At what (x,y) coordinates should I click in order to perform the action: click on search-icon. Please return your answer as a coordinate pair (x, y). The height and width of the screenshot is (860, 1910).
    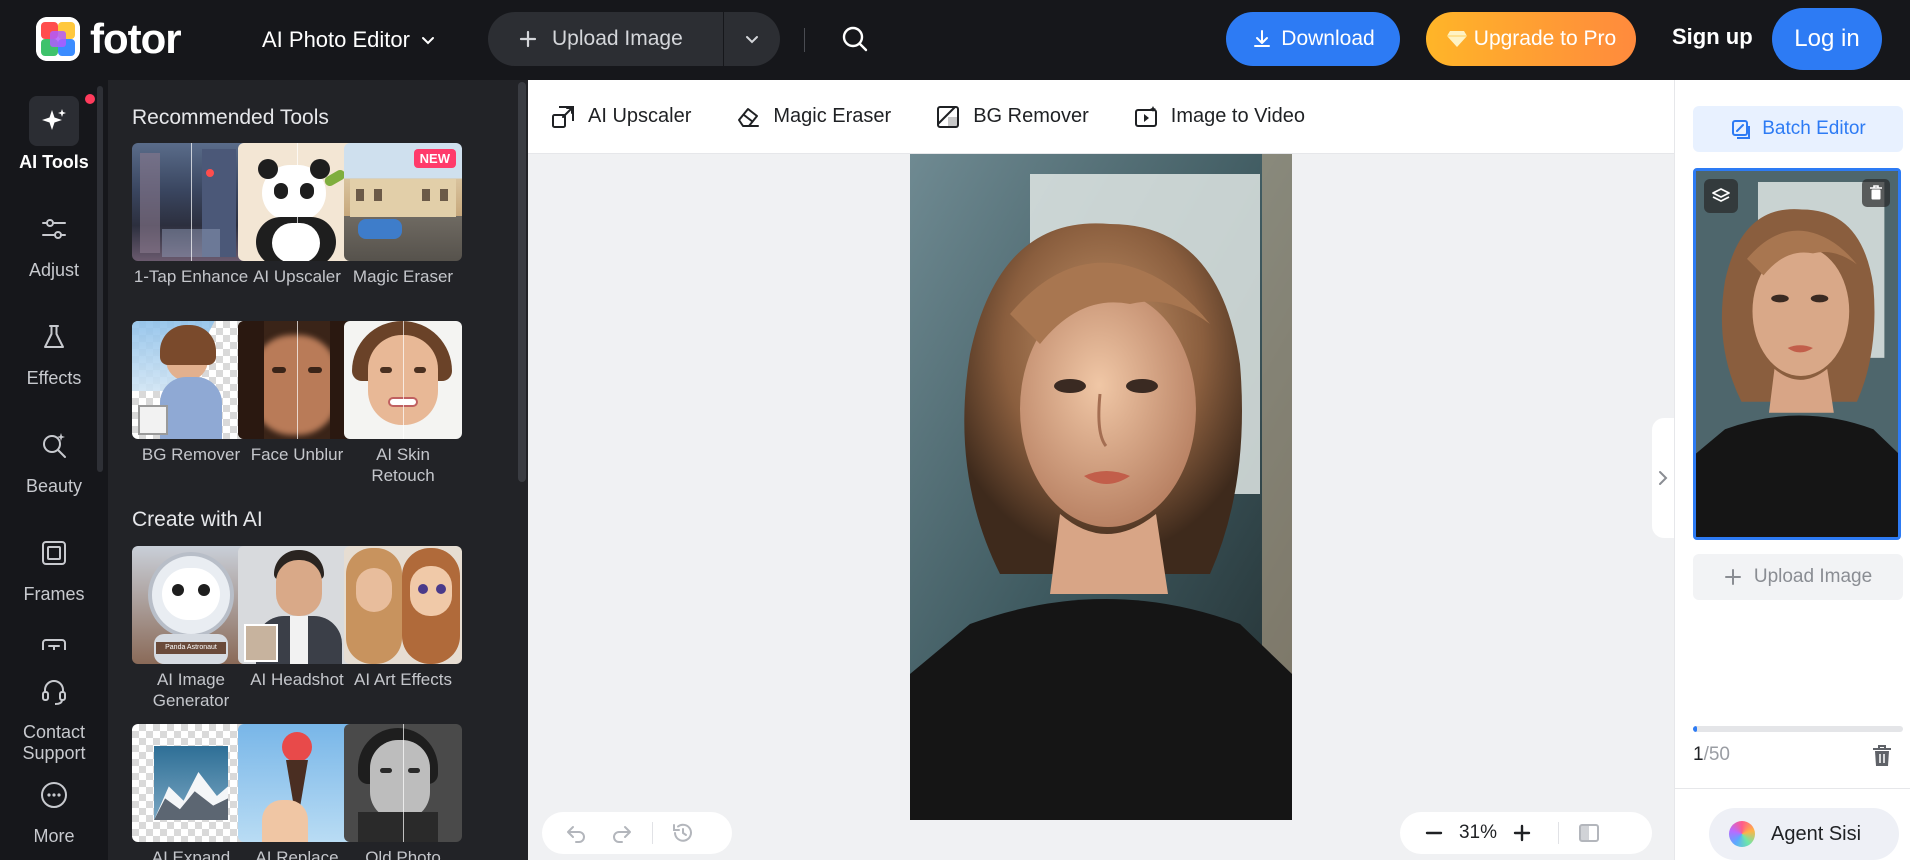
    Looking at the image, I should click on (855, 39).